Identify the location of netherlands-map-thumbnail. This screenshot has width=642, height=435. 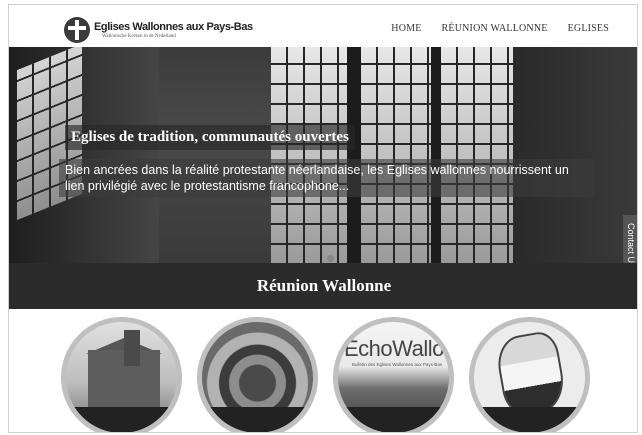
(529, 374).